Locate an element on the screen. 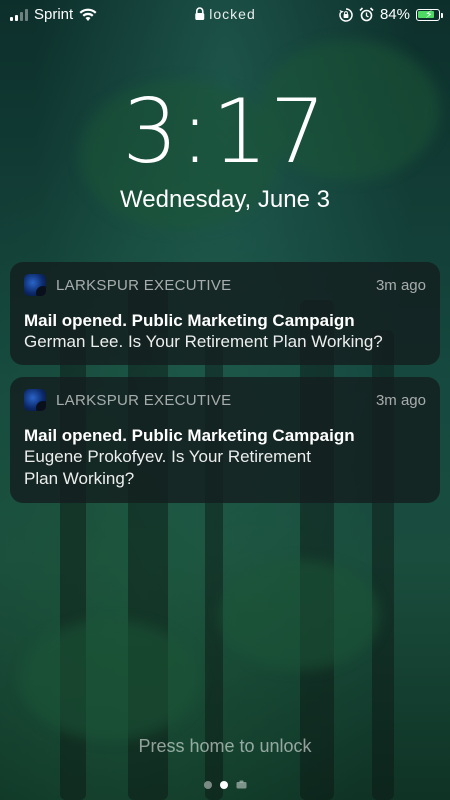  wifi-icon is located at coordinates (88, 14).